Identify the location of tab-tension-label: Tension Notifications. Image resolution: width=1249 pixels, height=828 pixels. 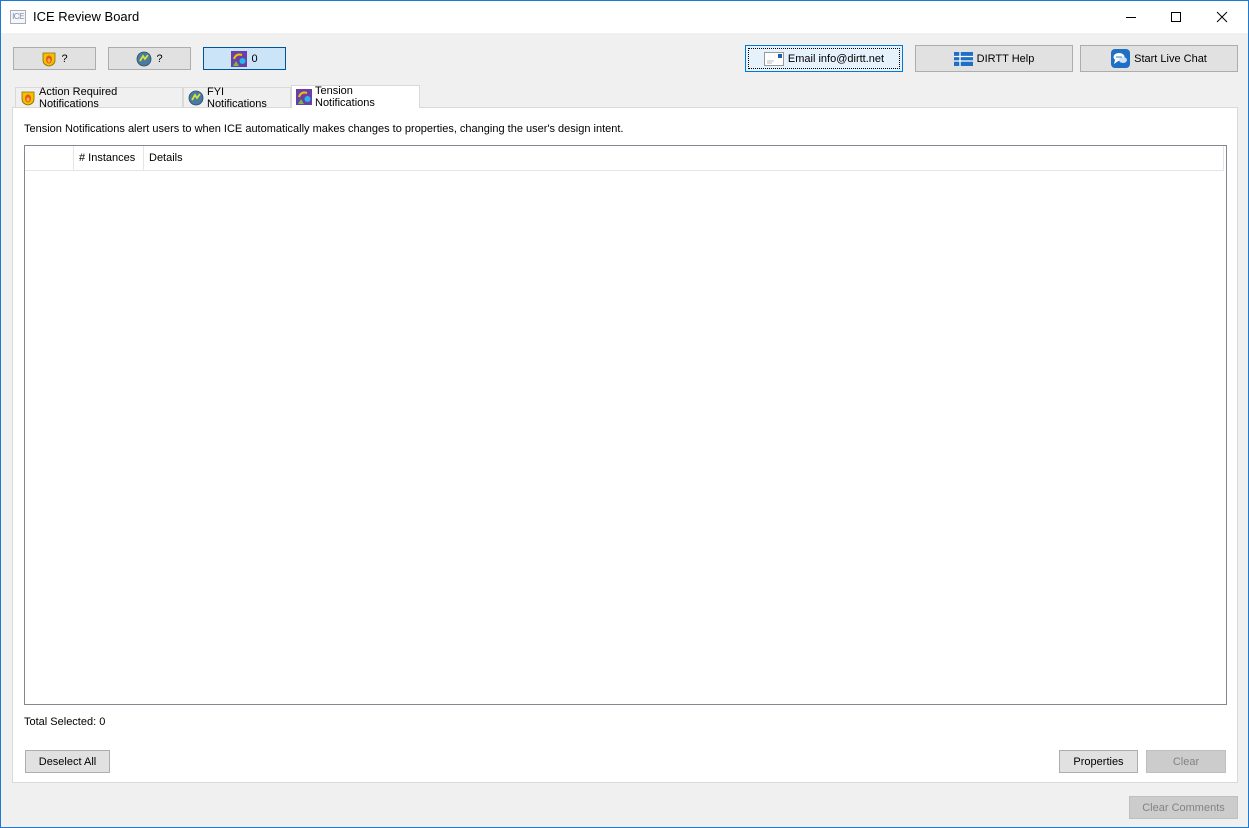
(345, 97).